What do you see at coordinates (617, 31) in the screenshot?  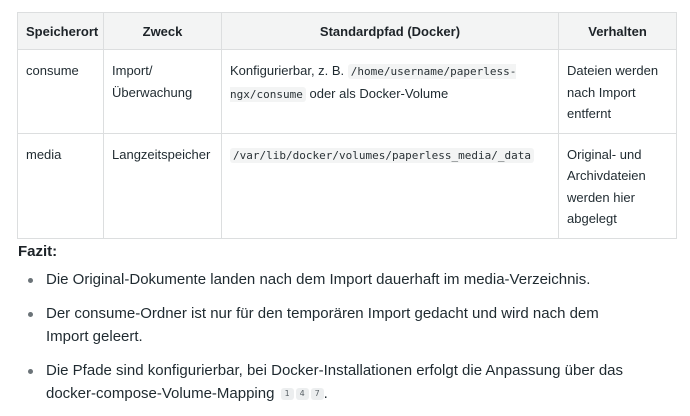 I see `header-verhalten: Verhalten` at bounding box center [617, 31].